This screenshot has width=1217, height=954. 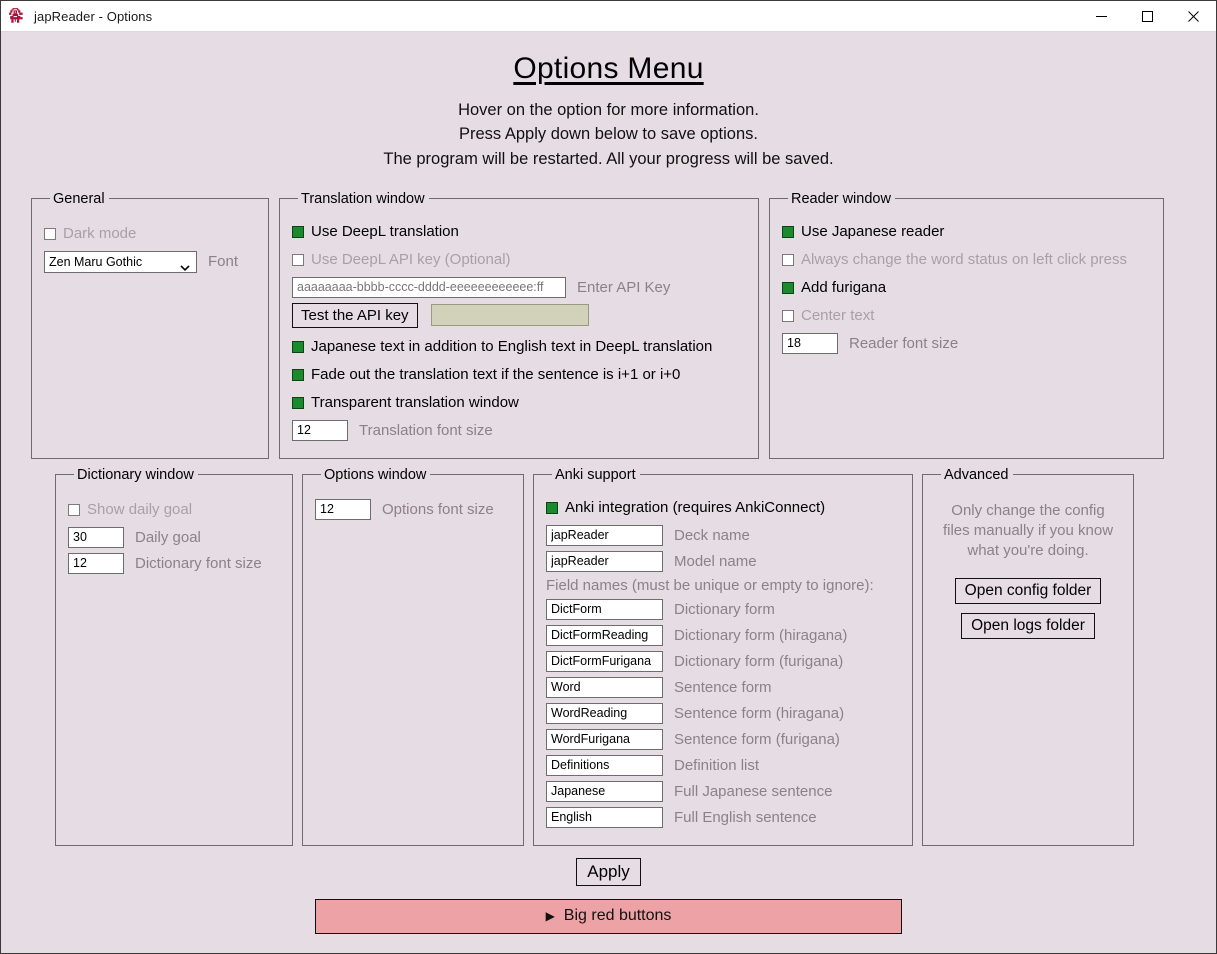 What do you see at coordinates (74, 509) in the screenshot?
I see `show-daily-goal-checkbox` at bounding box center [74, 509].